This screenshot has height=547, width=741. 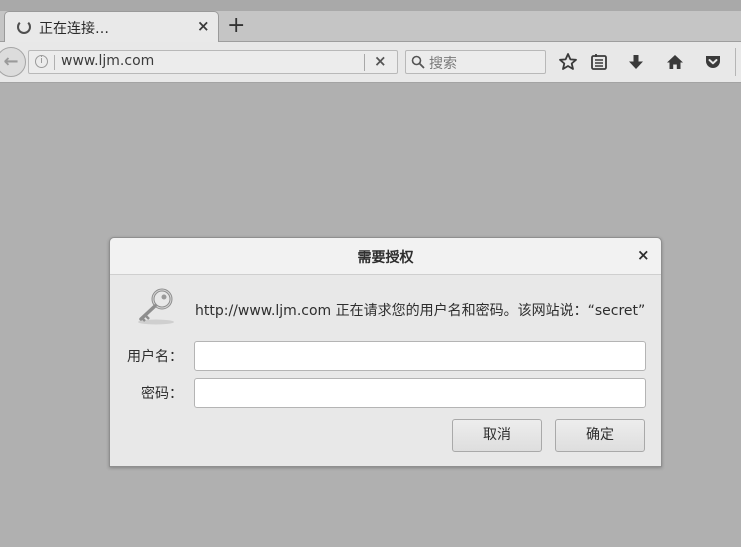 What do you see at coordinates (475, 62) in the screenshot?
I see `search-bar: 搜索` at bounding box center [475, 62].